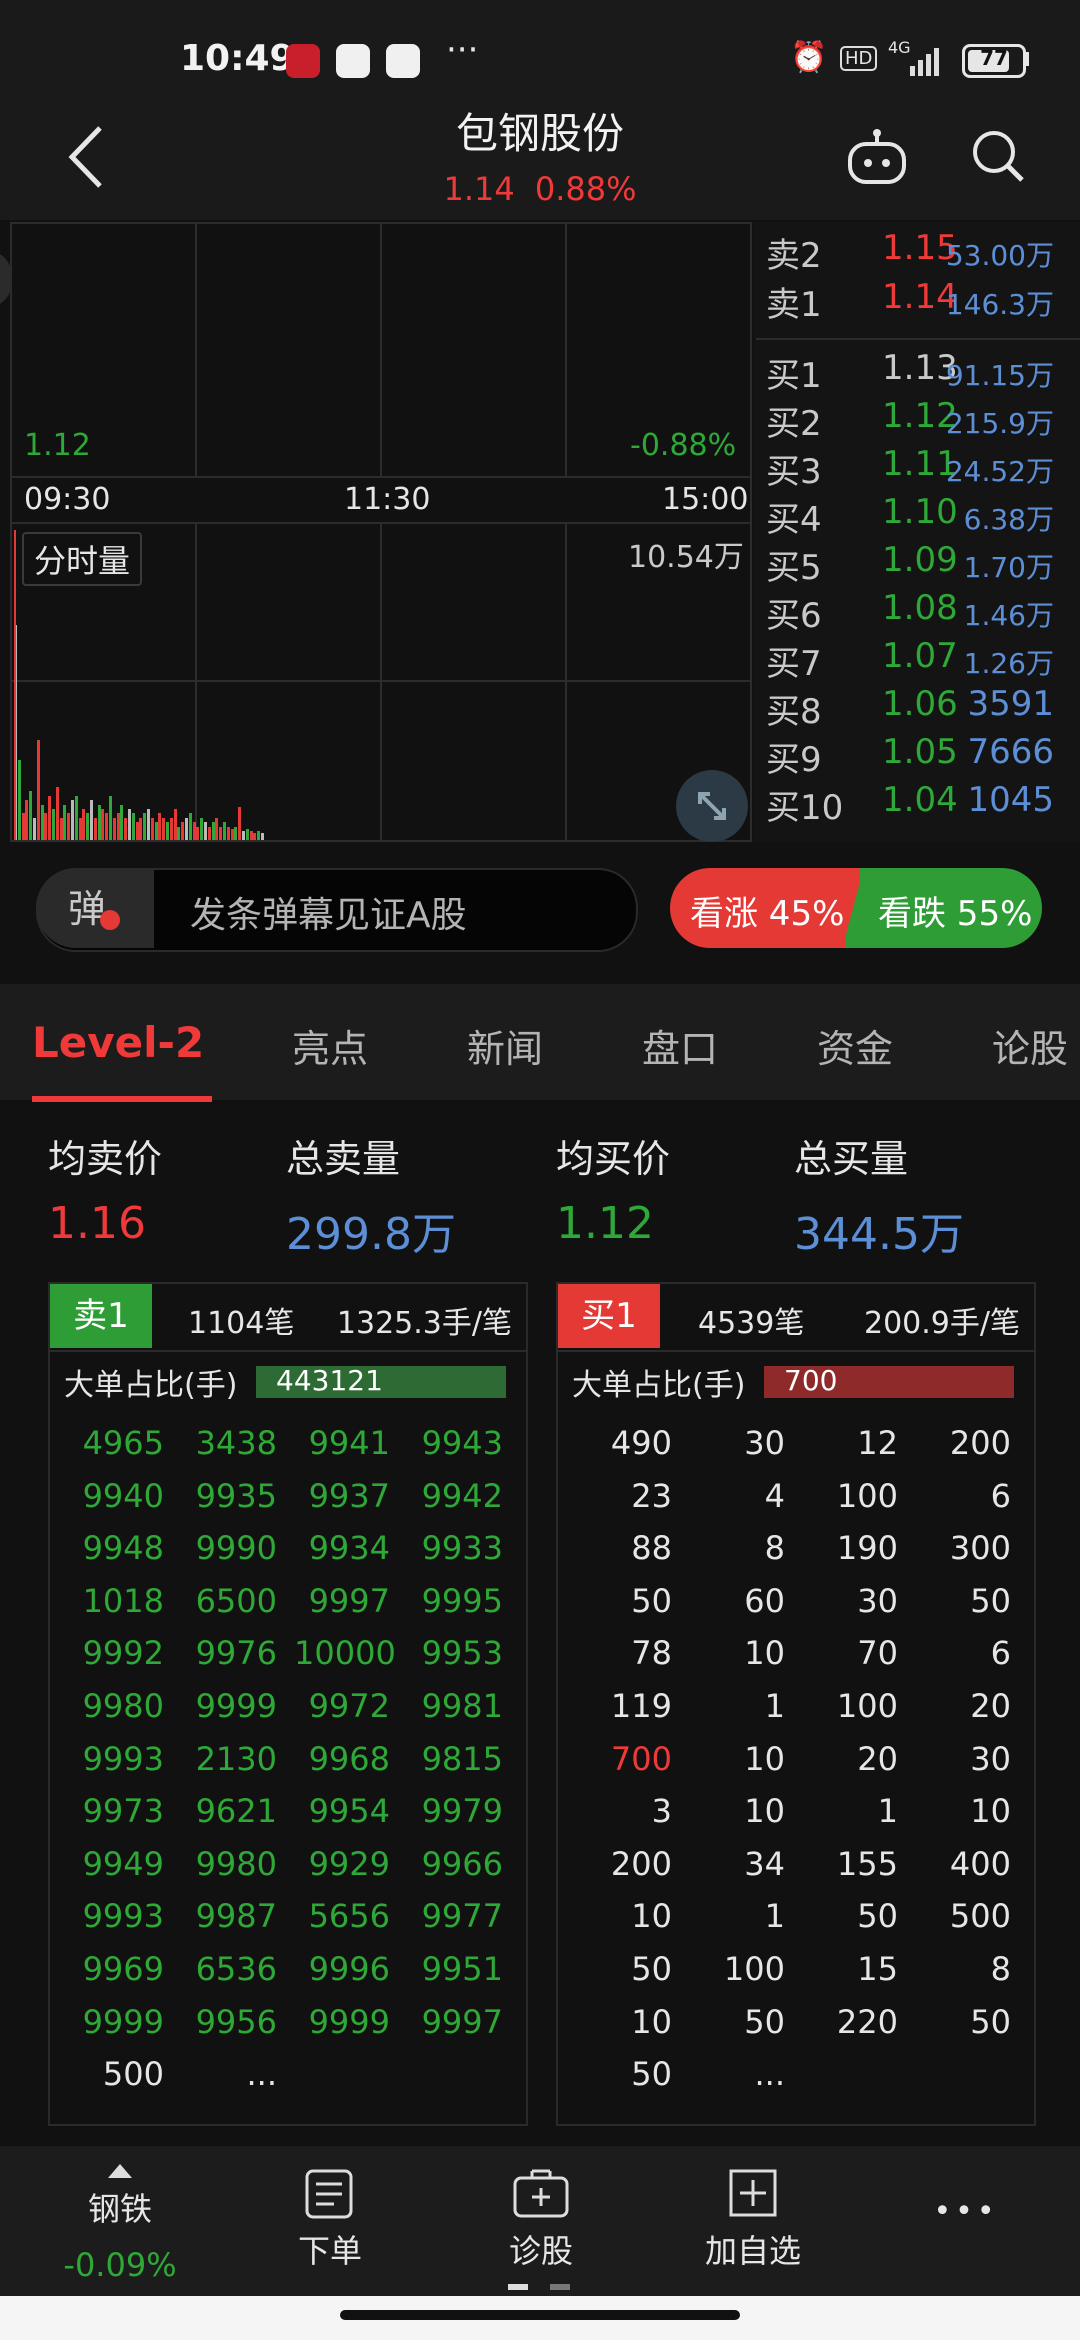 This screenshot has width=1080, height=2340. Describe the element at coordinates (605, 1223) in the screenshot. I see `avg-buy-value: 1.12` at that location.